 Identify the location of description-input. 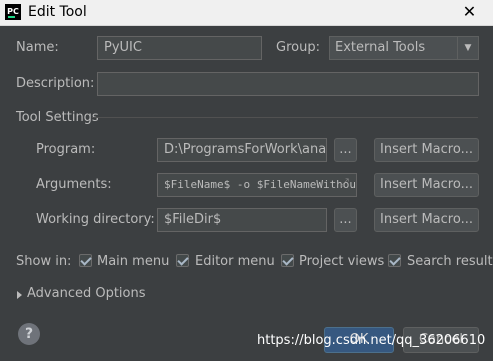
(288, 84).